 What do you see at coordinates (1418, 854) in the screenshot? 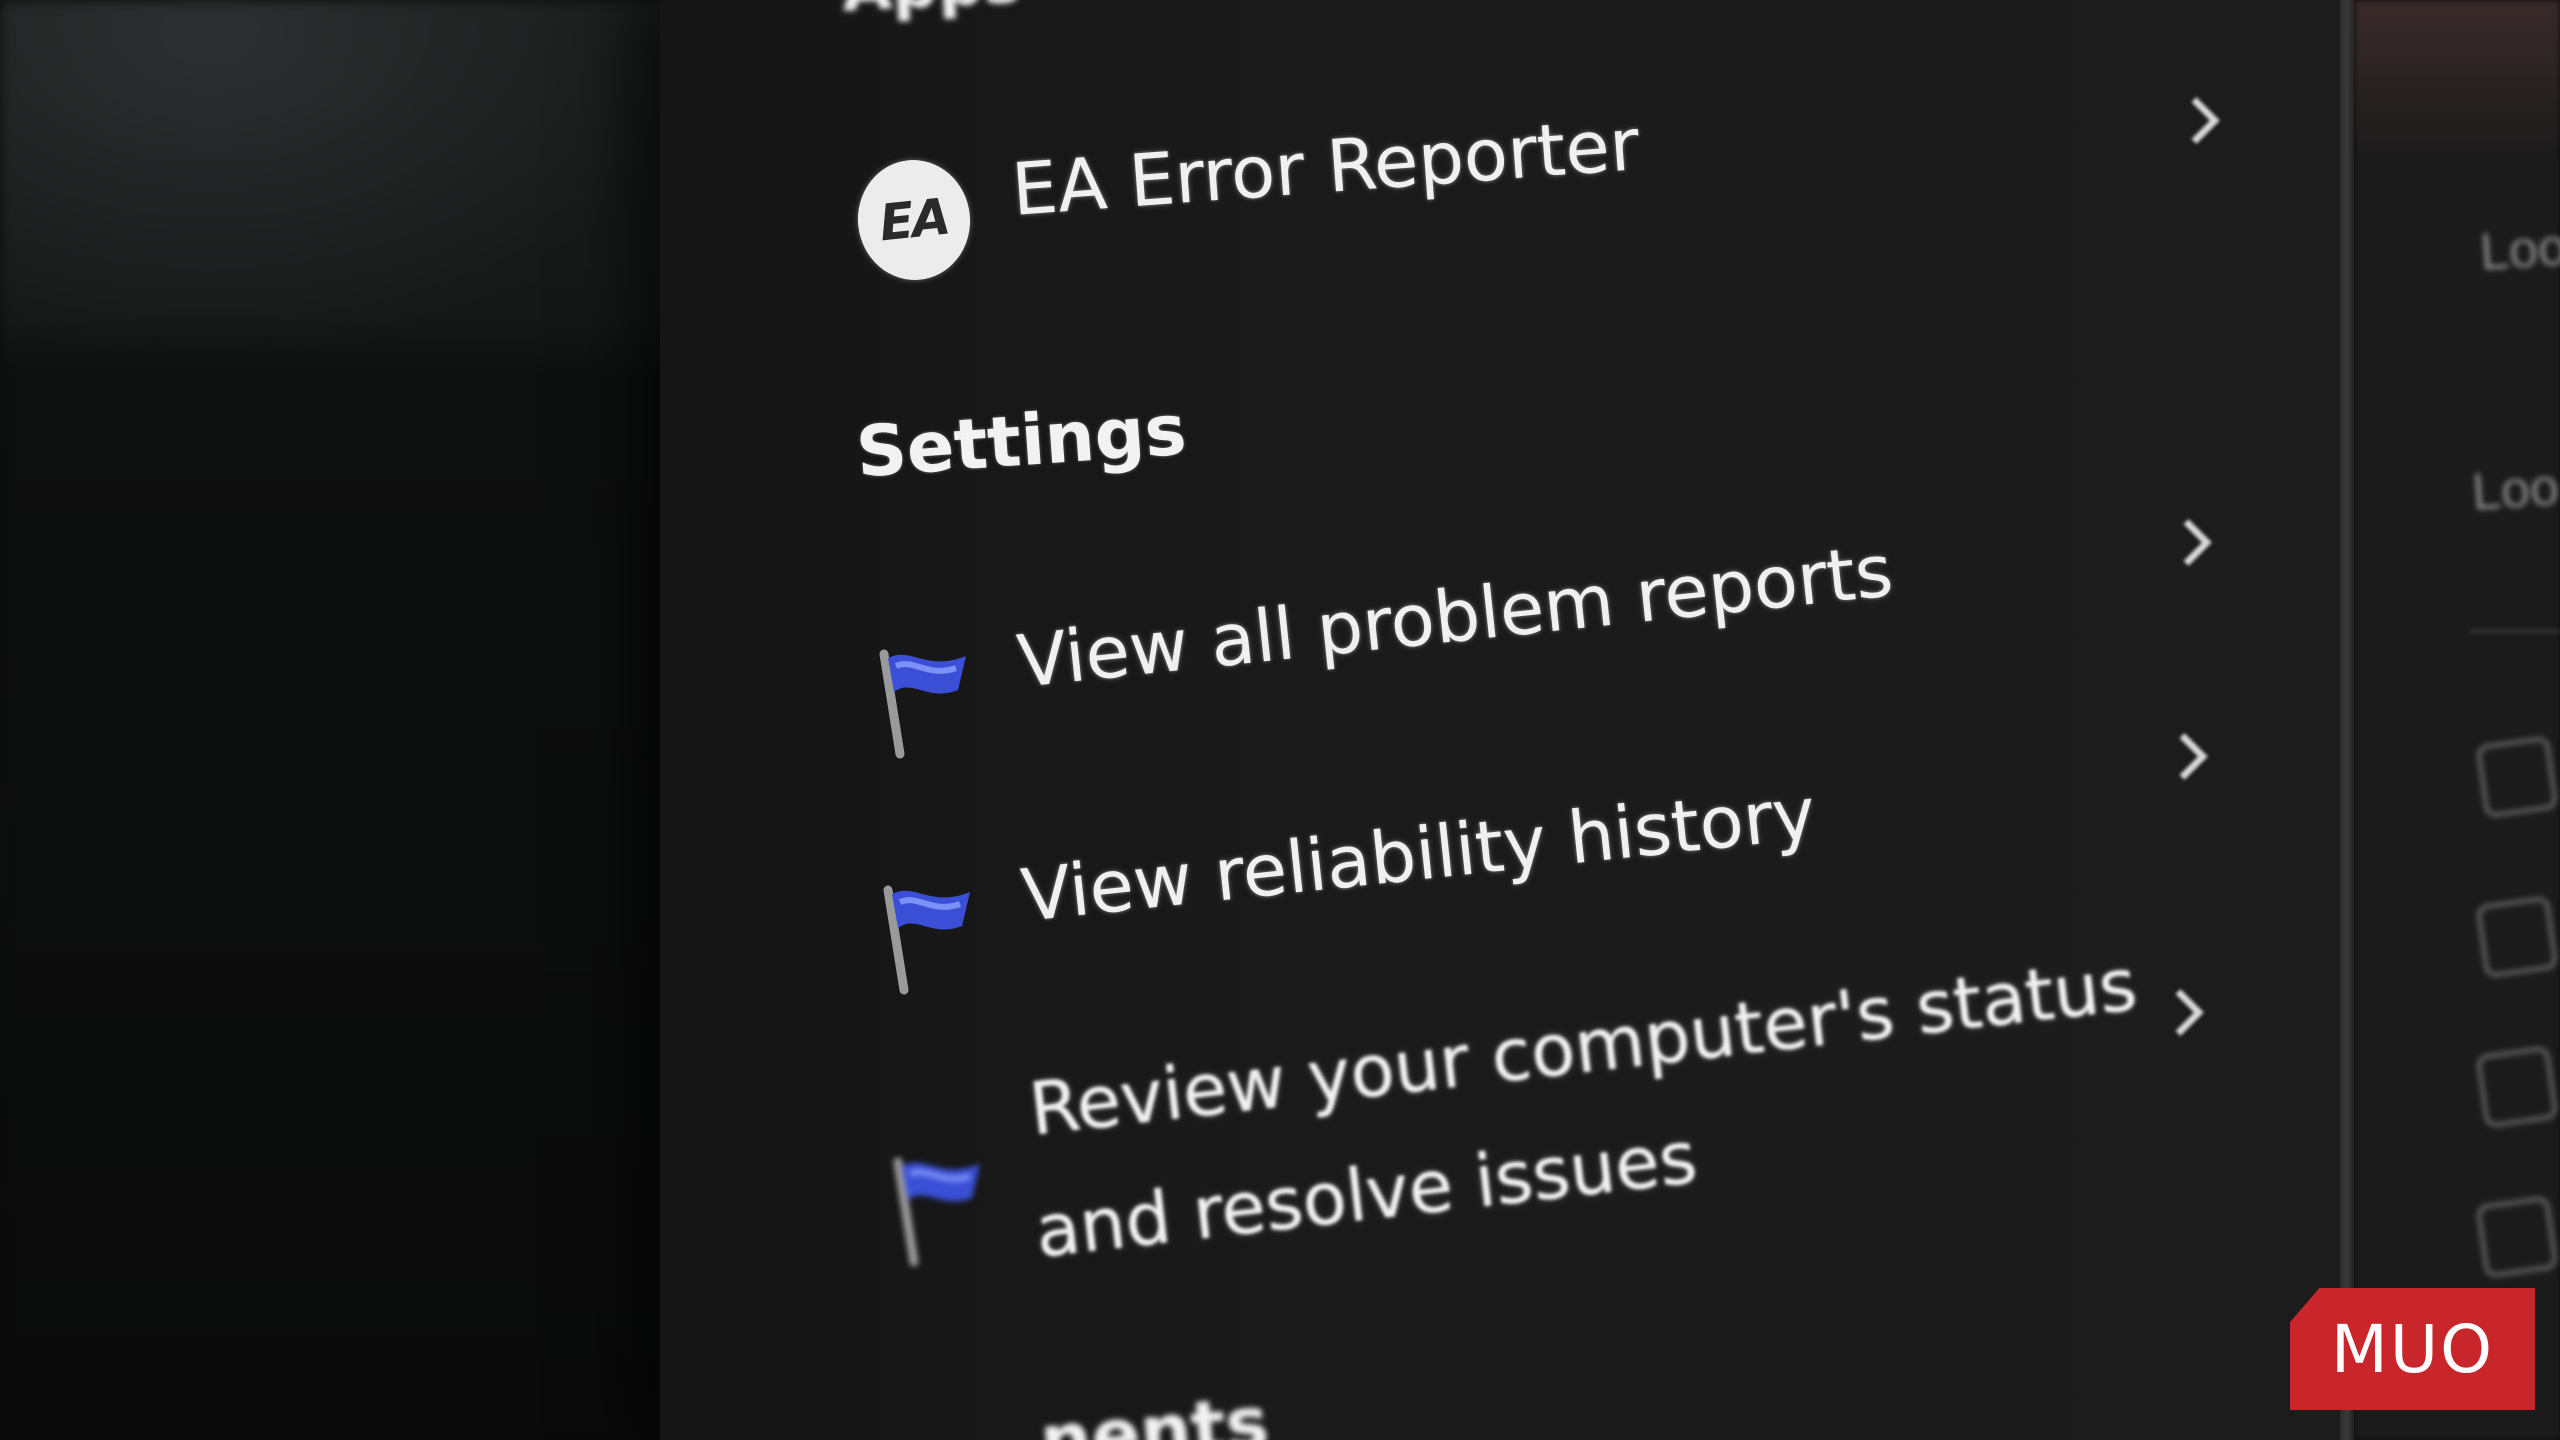
I see `result-item-label: View reliability history` at bounding box center [1418, 854].